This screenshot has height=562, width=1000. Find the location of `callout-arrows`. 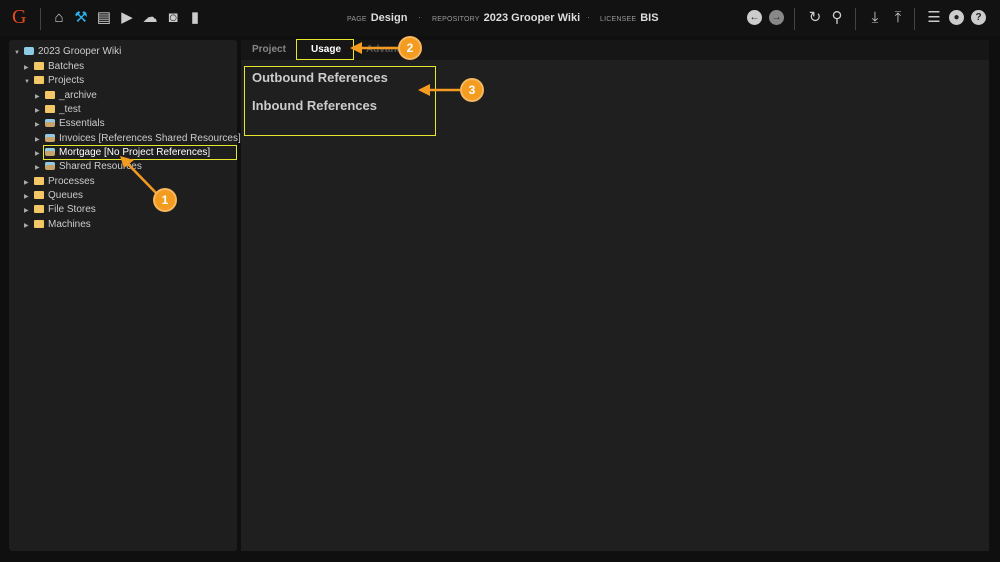

callout-arrows is located at coordinates (290, 120).